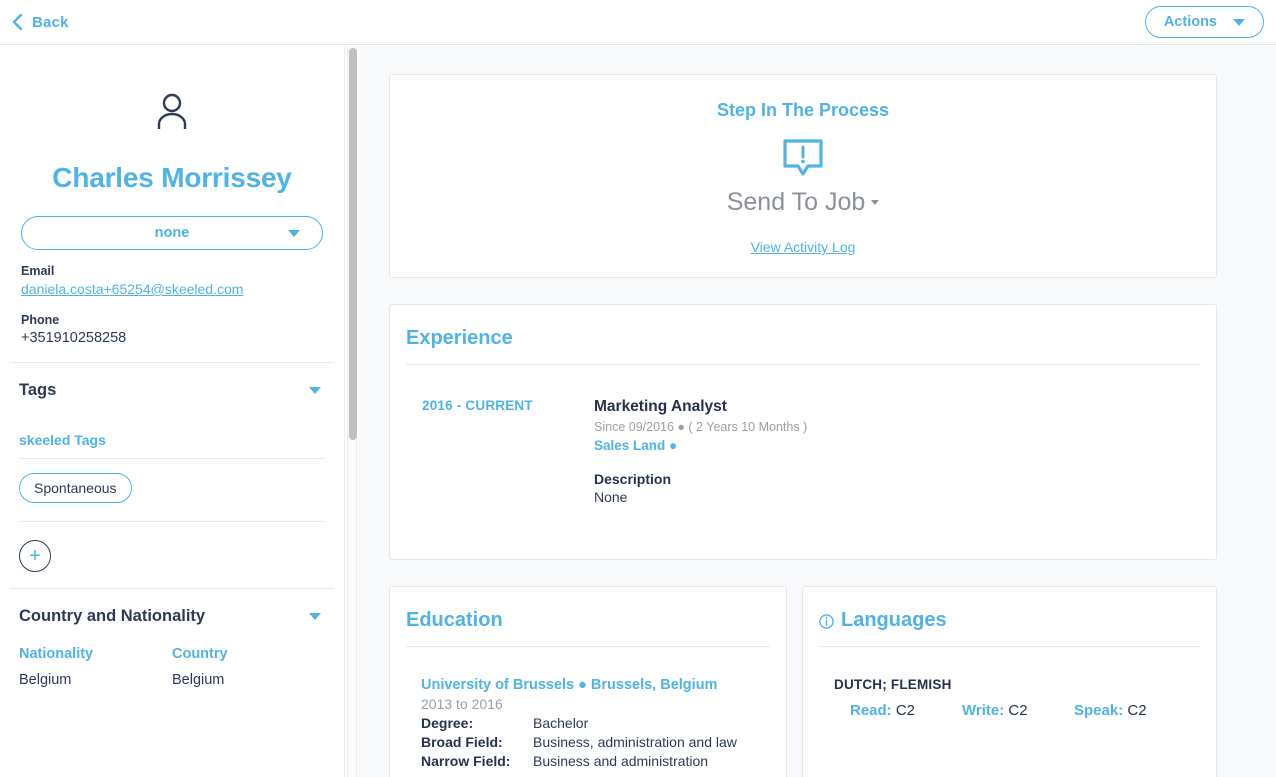  I want to click on education-field-key: Degree:, so click(447, 723).